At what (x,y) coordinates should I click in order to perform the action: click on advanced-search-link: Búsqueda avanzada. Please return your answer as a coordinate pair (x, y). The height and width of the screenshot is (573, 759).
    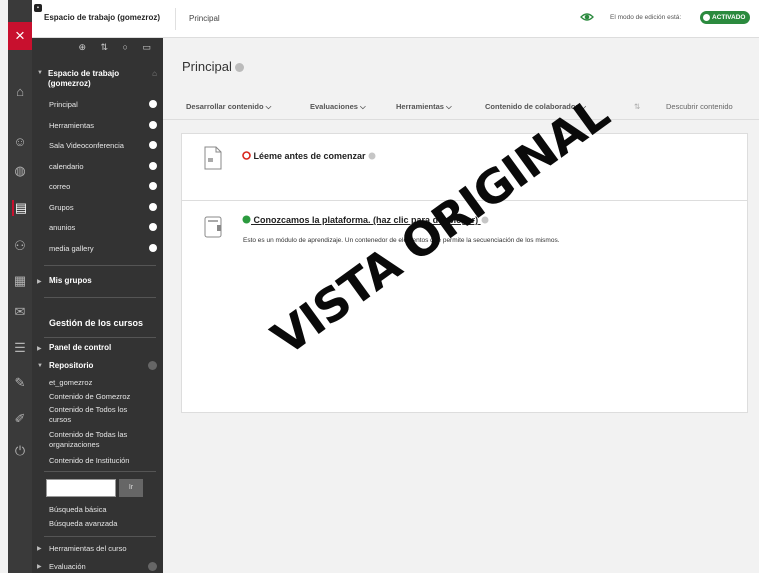
    Looking at the image, I should click on (99, 524).